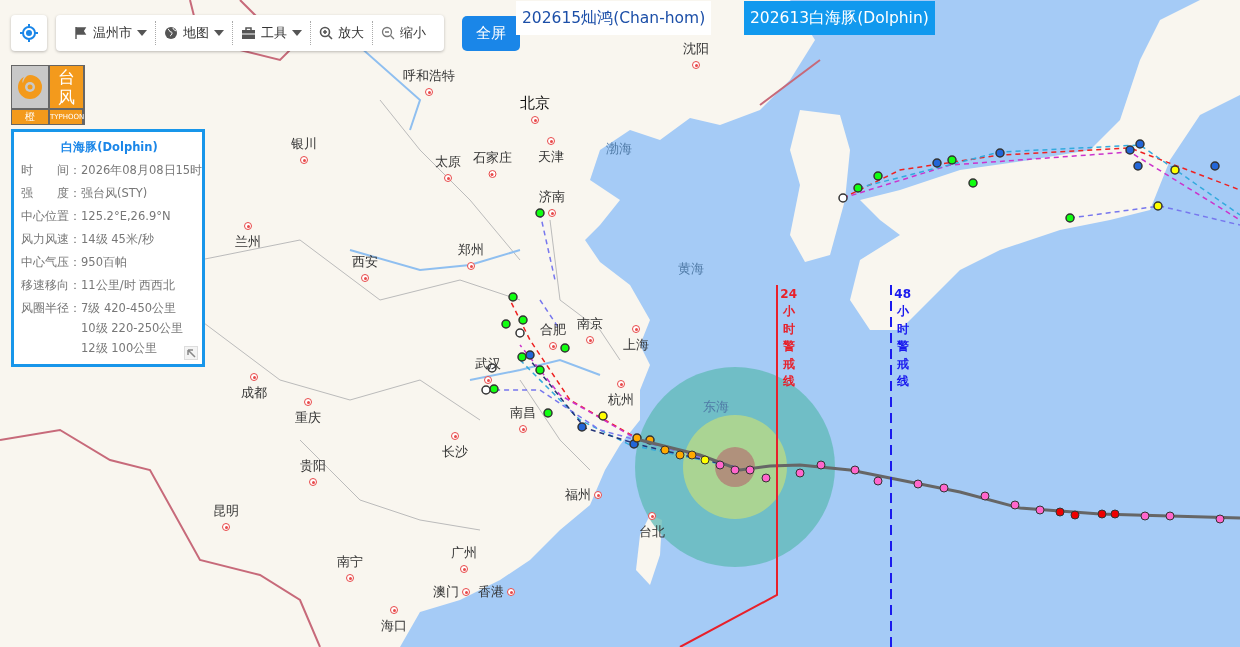 This screenshot has height=647, width=1240. I want to click on warning-title: 台风, so click(66, 87).